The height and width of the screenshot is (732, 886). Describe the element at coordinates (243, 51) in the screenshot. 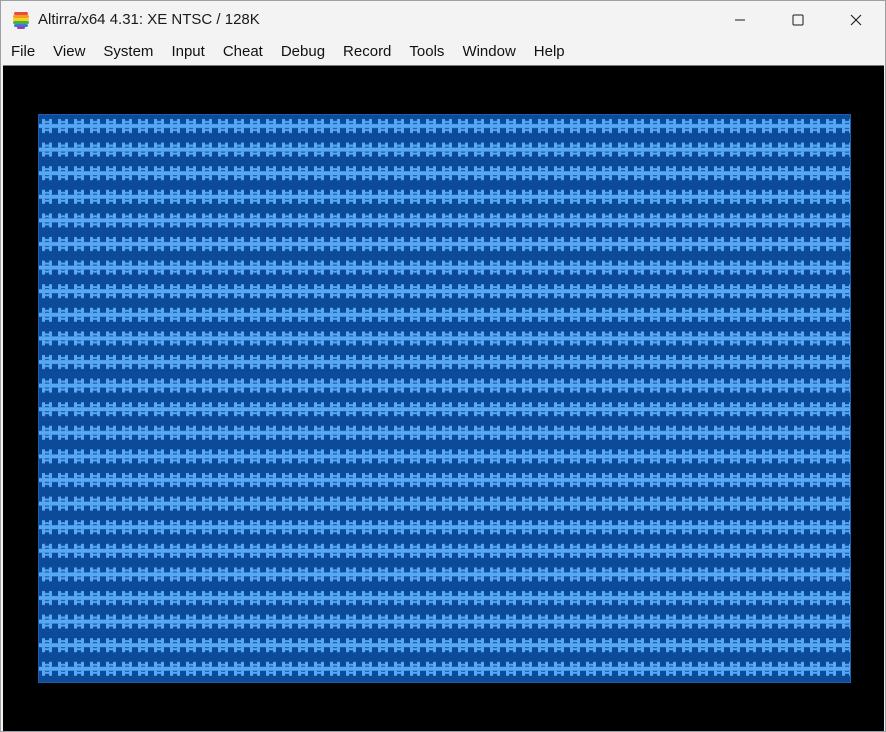

I see `menu-cheat: Cheat` at that location.